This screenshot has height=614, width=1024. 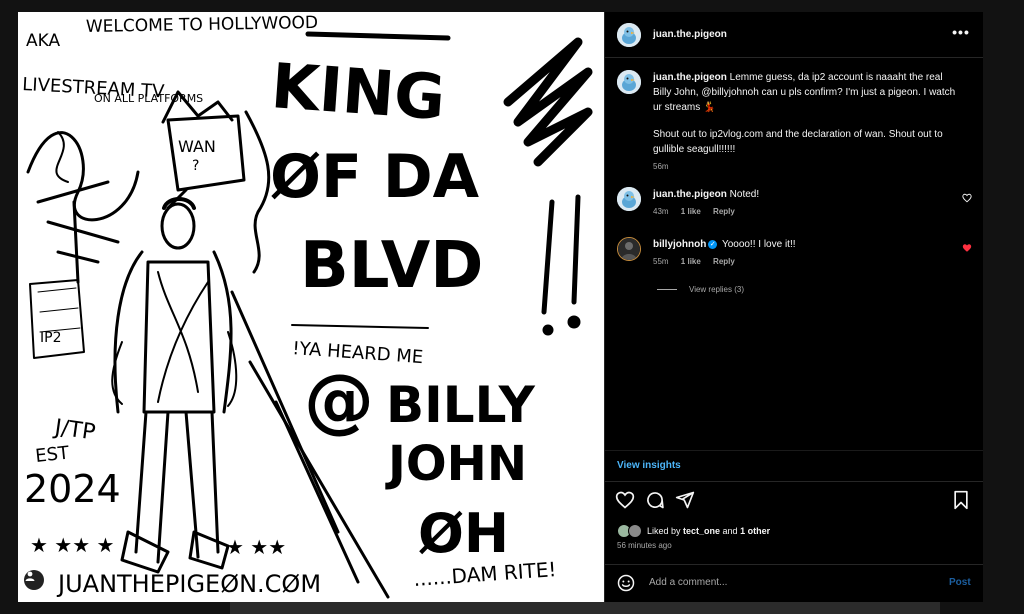 I want to click on author-avatar, so click(x=629, y=35).